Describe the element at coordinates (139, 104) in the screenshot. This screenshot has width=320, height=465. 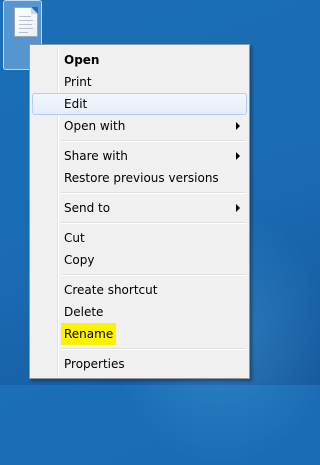
I see `menu-item-edit: Edit` at that location.